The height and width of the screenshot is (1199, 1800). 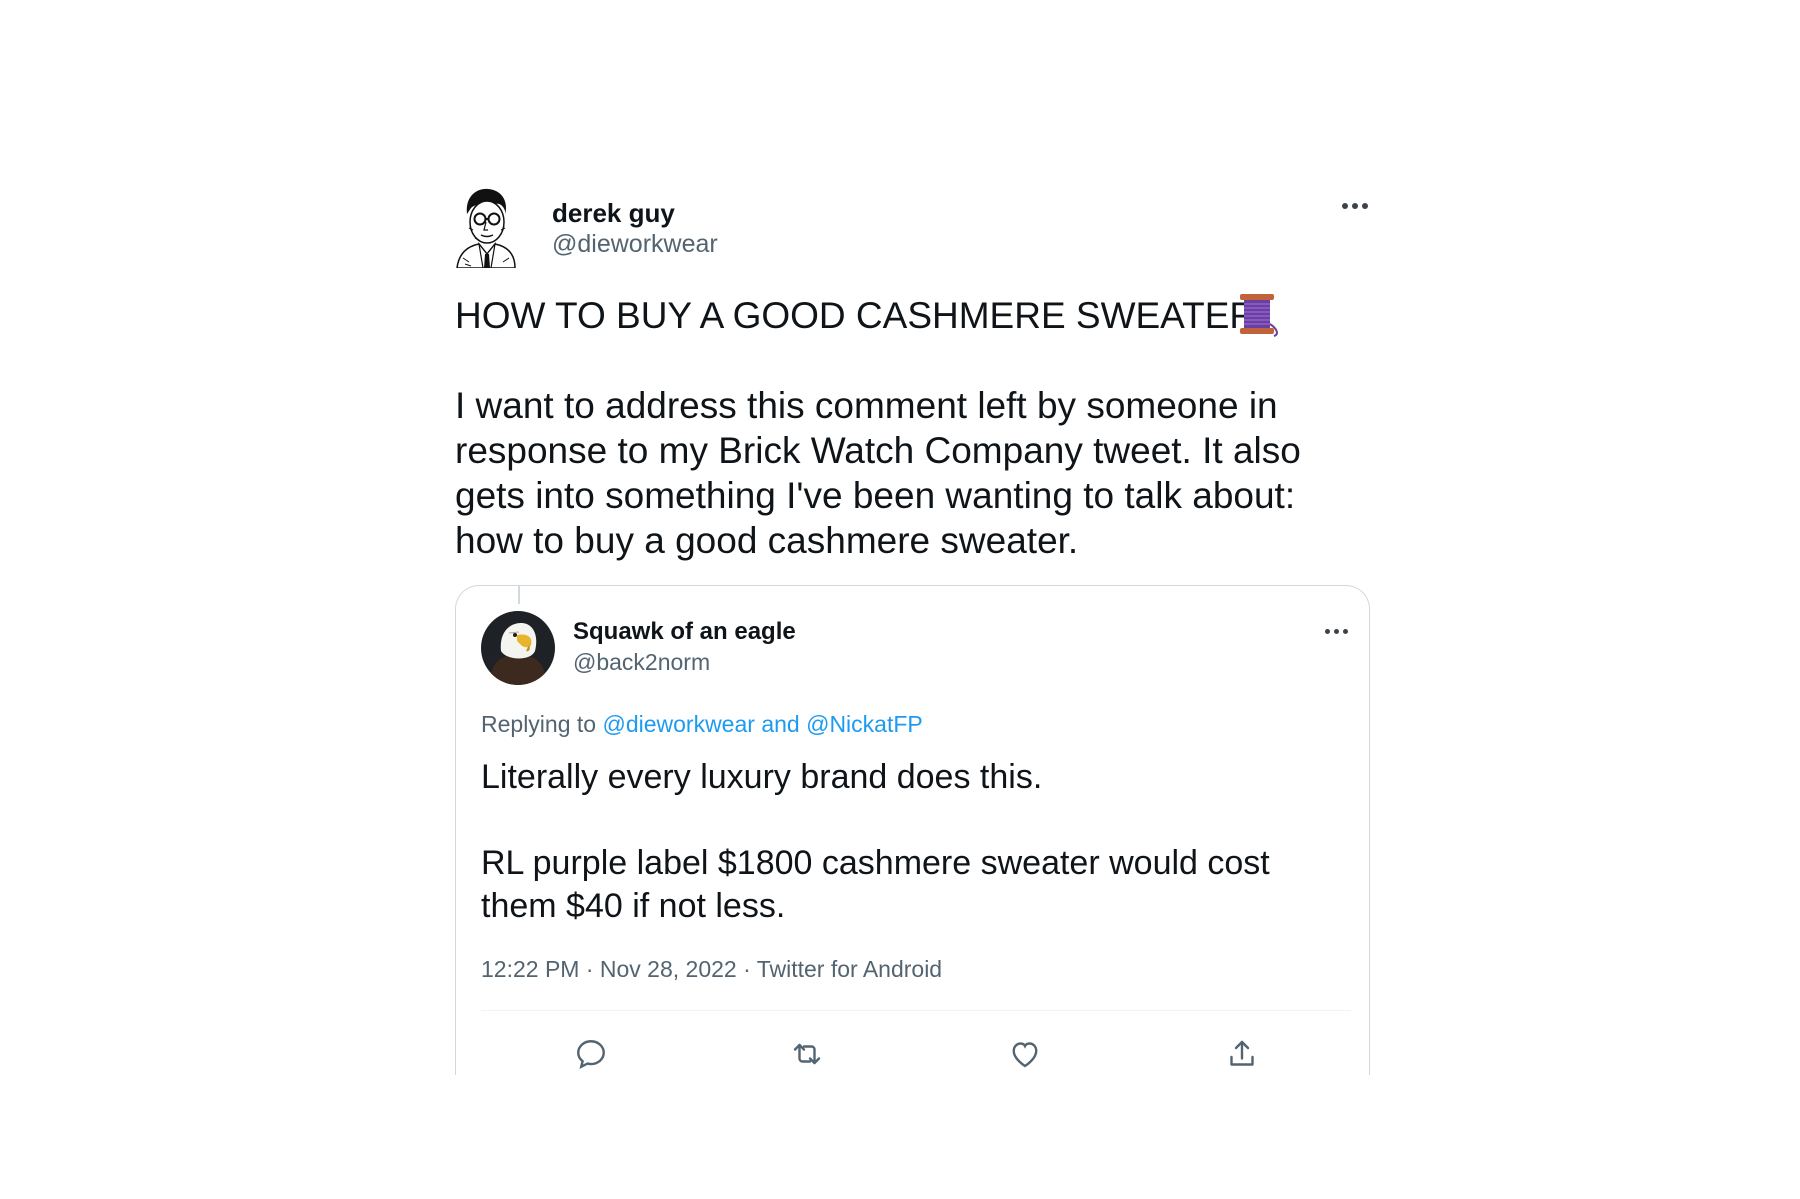 What do you see at coordinates (641, 662) in the screenshot?
I see `quoted-author-handle: @back2norm` at bounding box center [641, 662].